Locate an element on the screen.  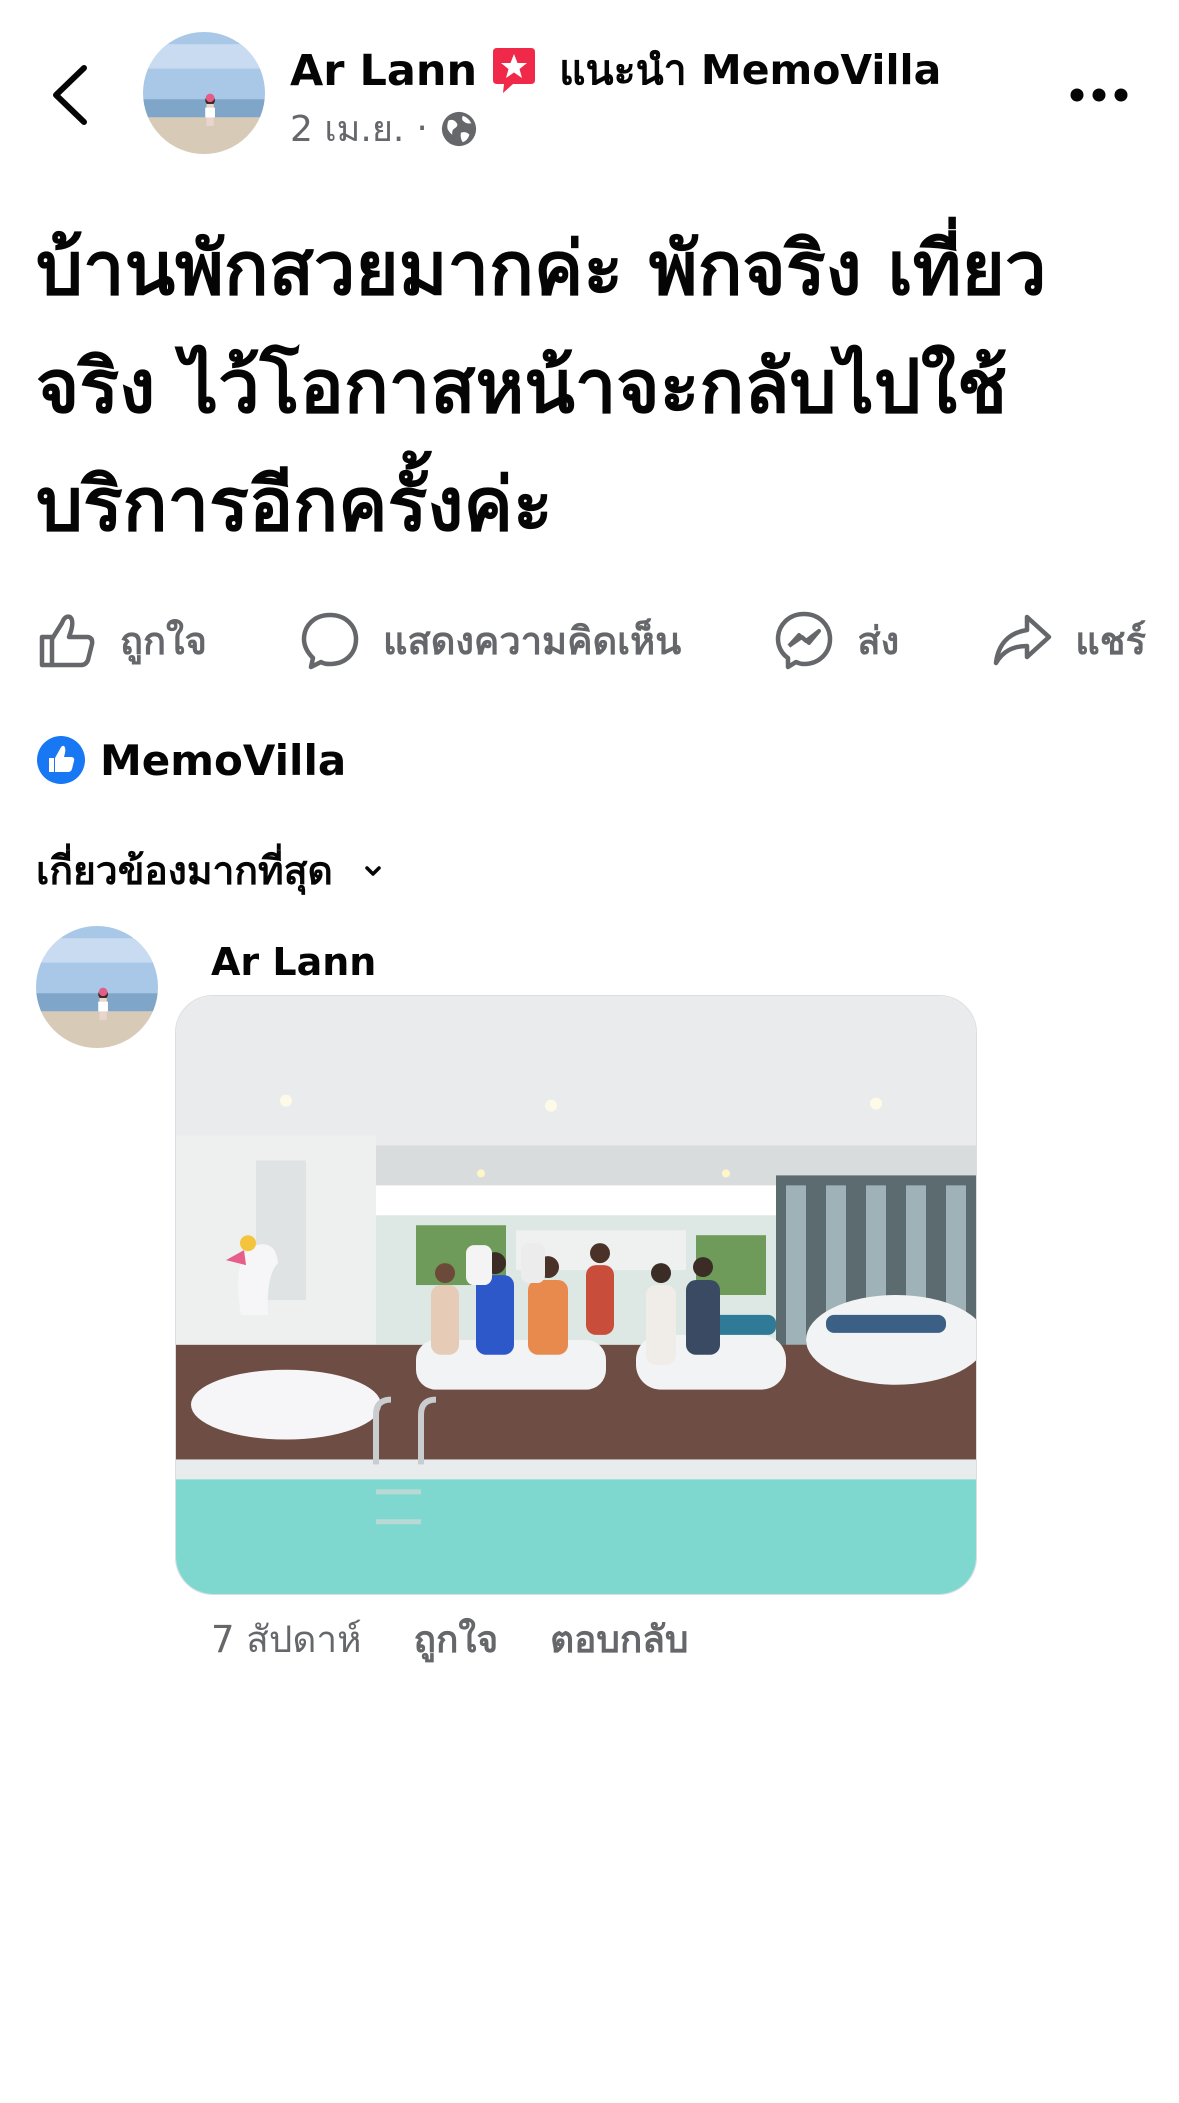
author-name: Ar Lann is located at coordinates (383, 71).